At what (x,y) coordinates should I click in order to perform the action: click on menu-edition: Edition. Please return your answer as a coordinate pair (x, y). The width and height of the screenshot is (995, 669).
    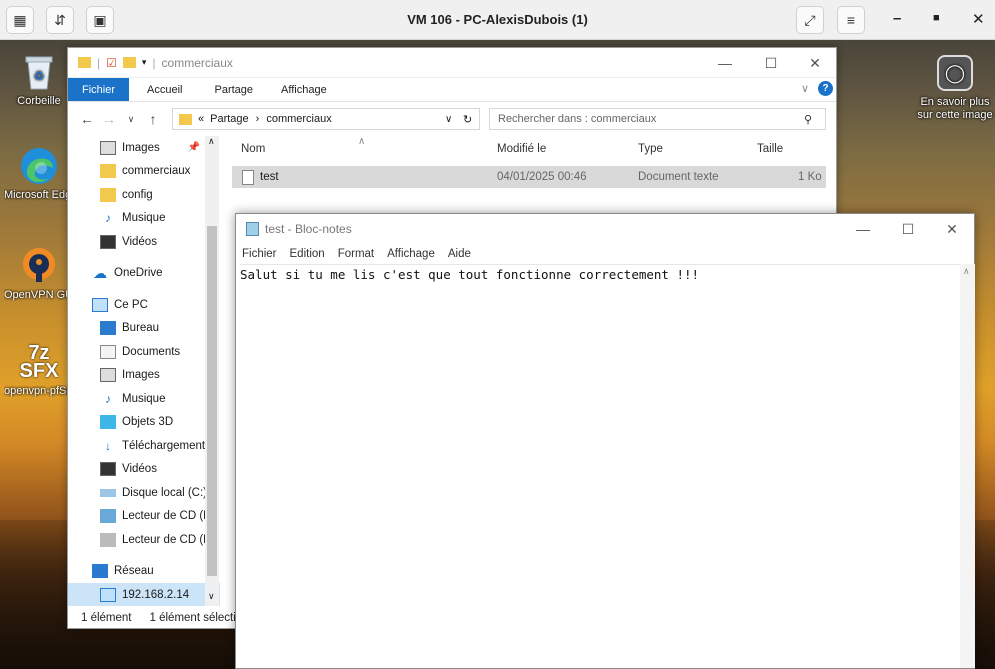
    Looking at the image, I should click on (307, 254).